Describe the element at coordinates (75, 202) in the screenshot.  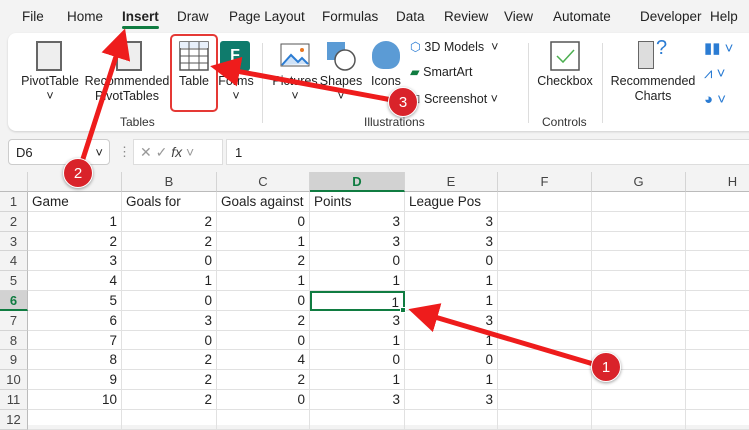
I see `cell: Game` at that location.